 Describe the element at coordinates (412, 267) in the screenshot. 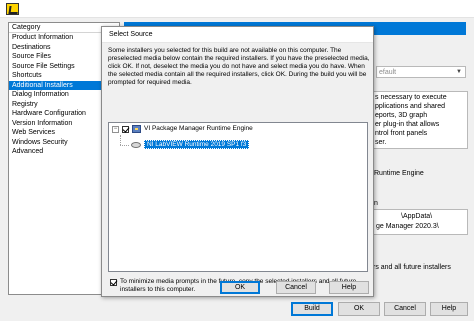

I see `copy-installers-text: rs and all future installers` at that location.